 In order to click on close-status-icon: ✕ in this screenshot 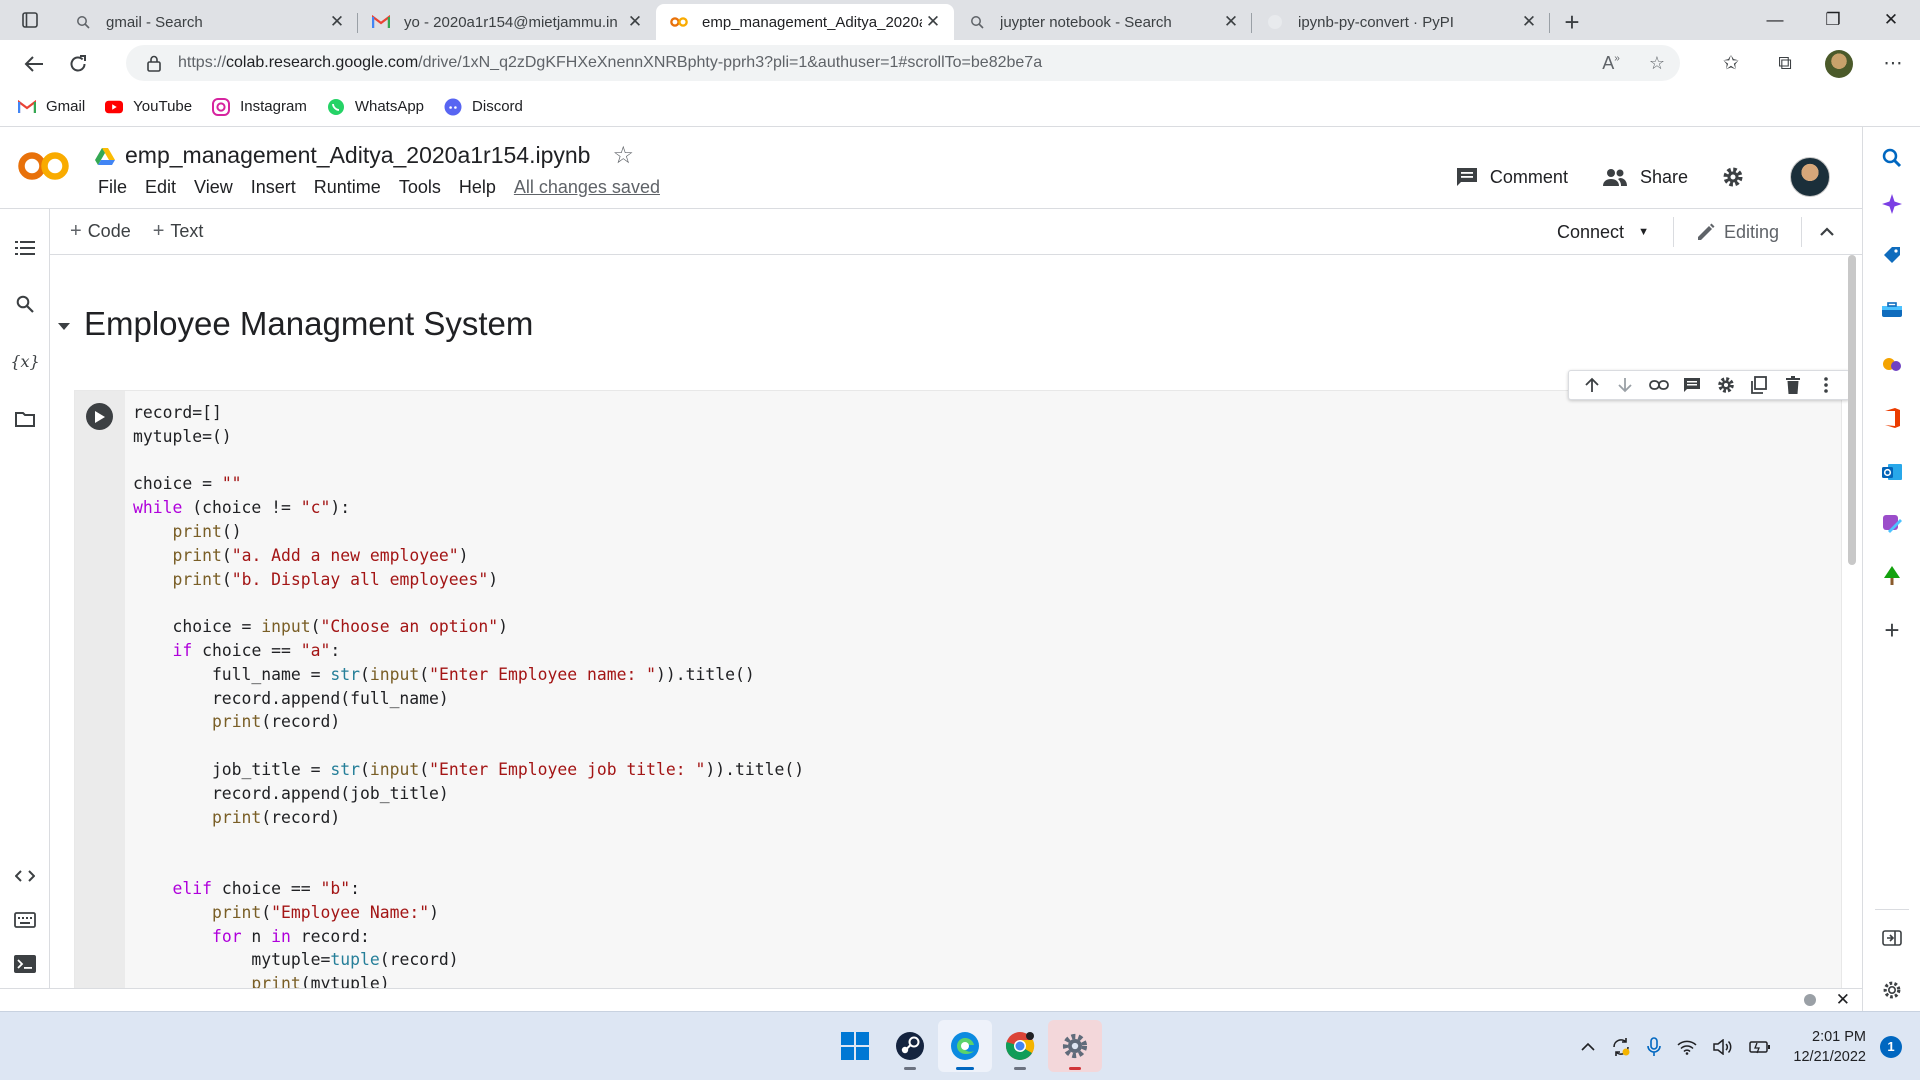, I will do `click(1843, 1000)`.